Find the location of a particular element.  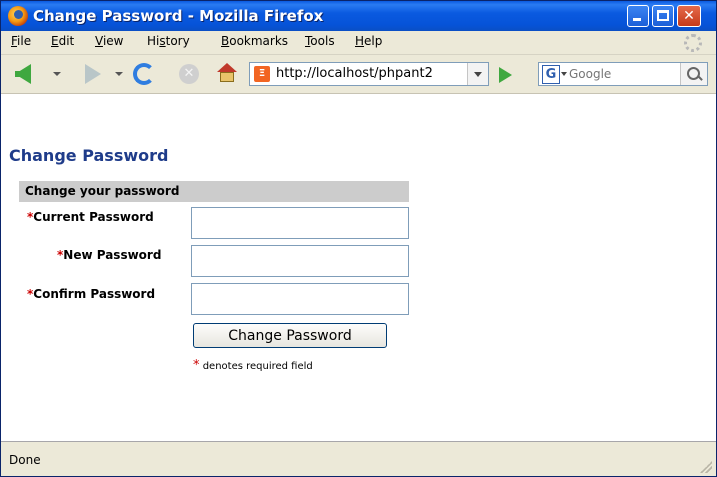

maximize-button is located at coordinates (663, 16).